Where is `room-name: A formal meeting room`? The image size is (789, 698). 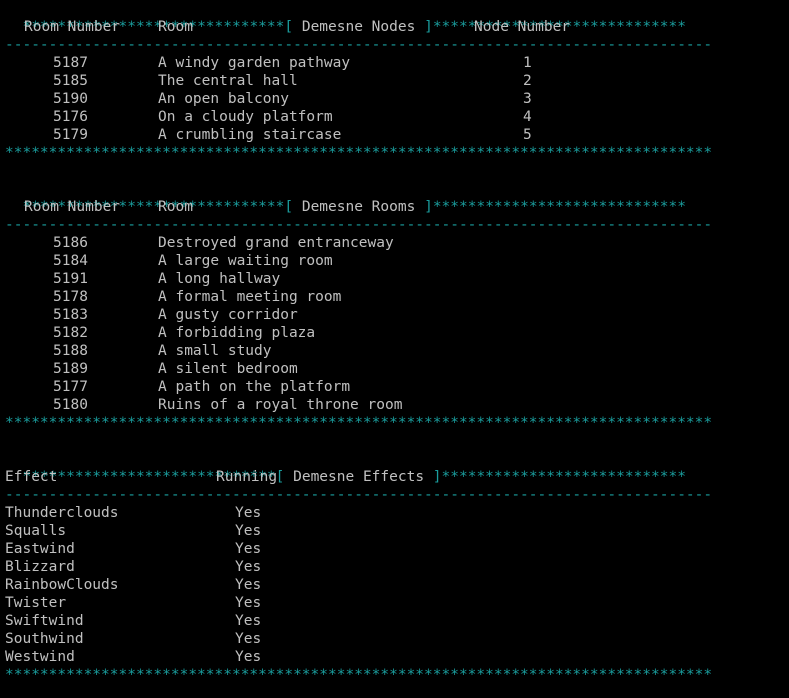 room-name: A formal meeting room is located at coordinates (250, 297).